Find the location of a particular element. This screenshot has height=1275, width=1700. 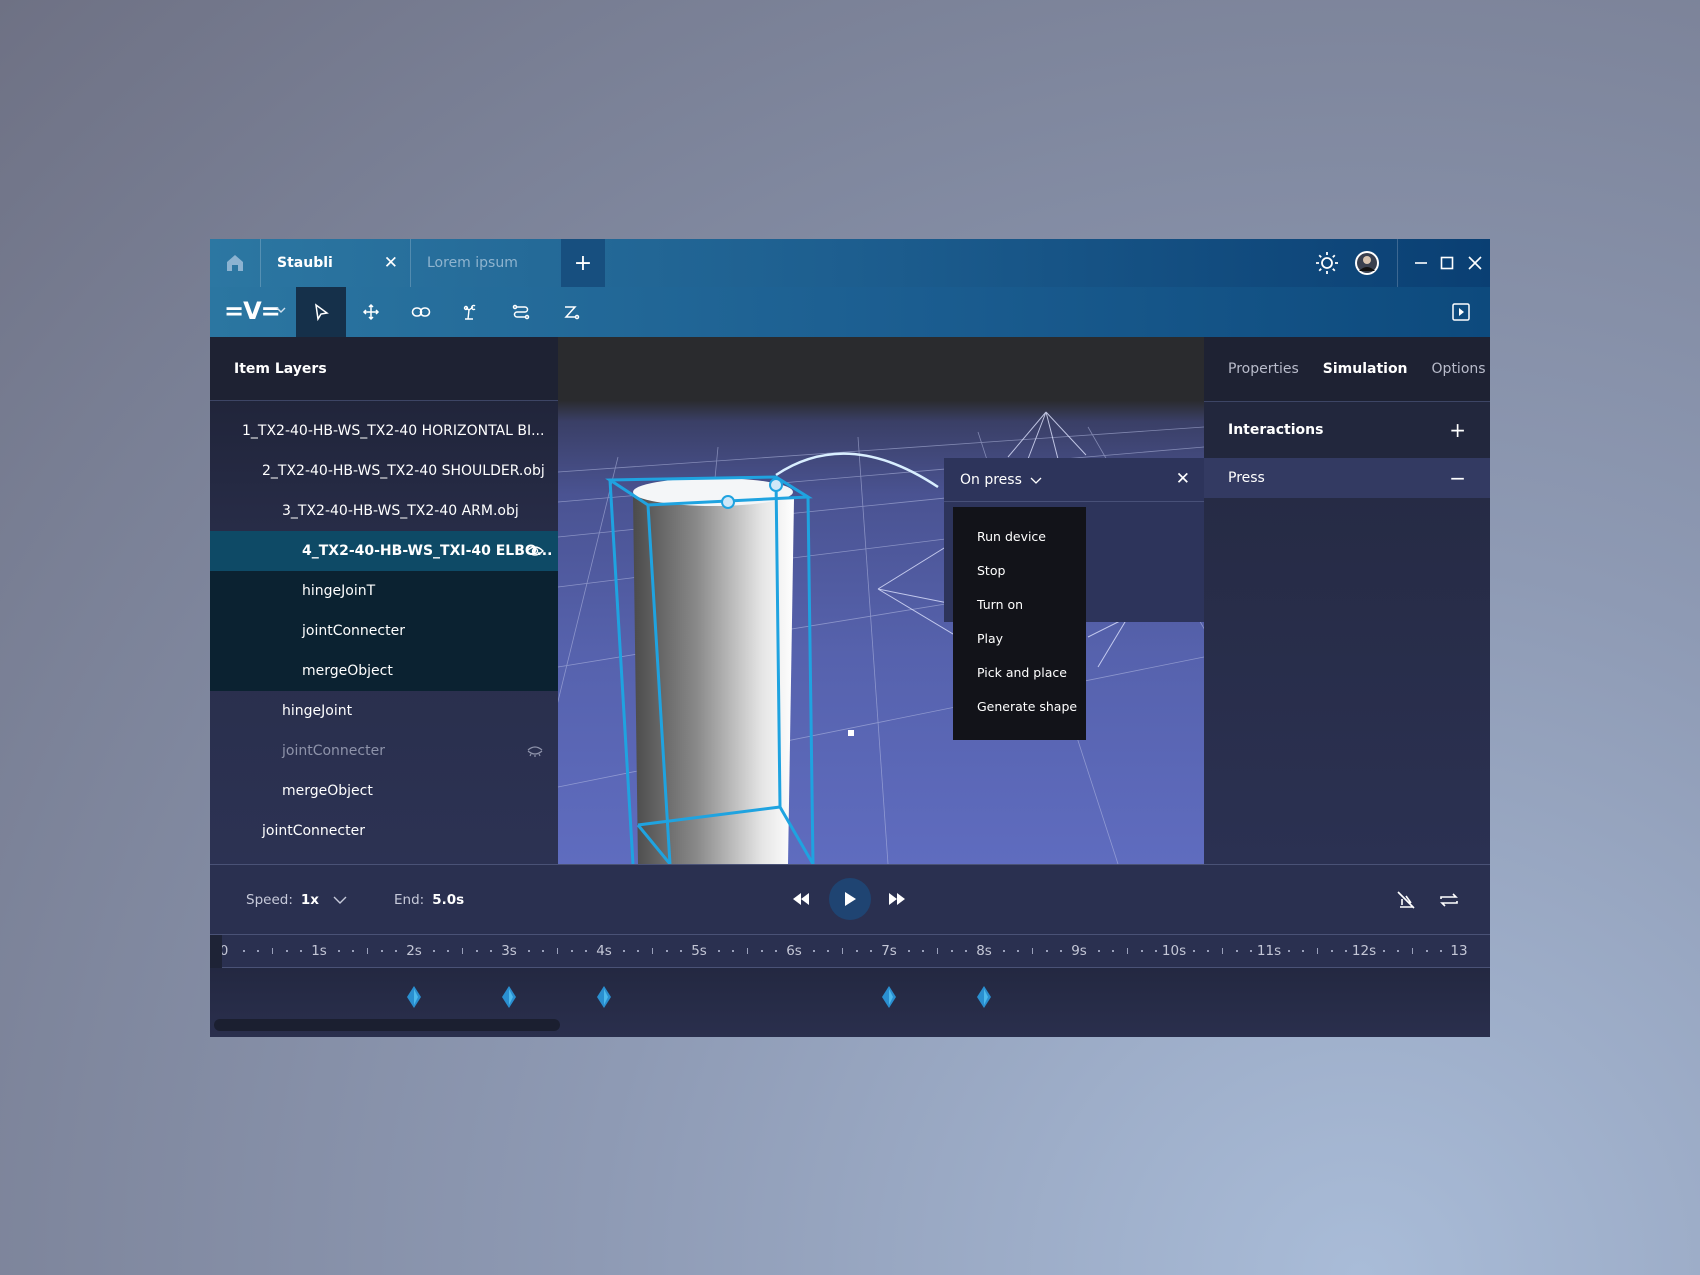

layer-item: 2_TX2-40-HB-WS_TX2-40 SHOULDER.obj is located at coordinates (384, 471).